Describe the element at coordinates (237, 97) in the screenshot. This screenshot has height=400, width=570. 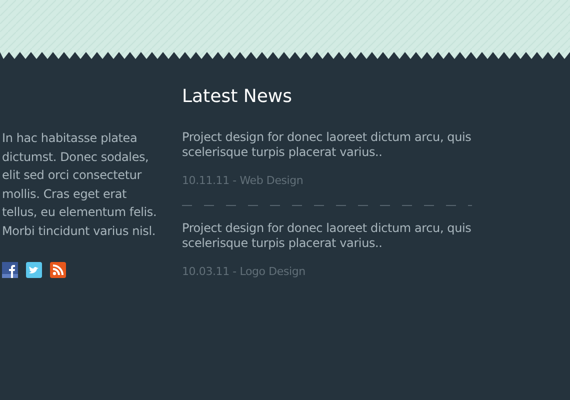
I see `section-title: Latest News` at that location.